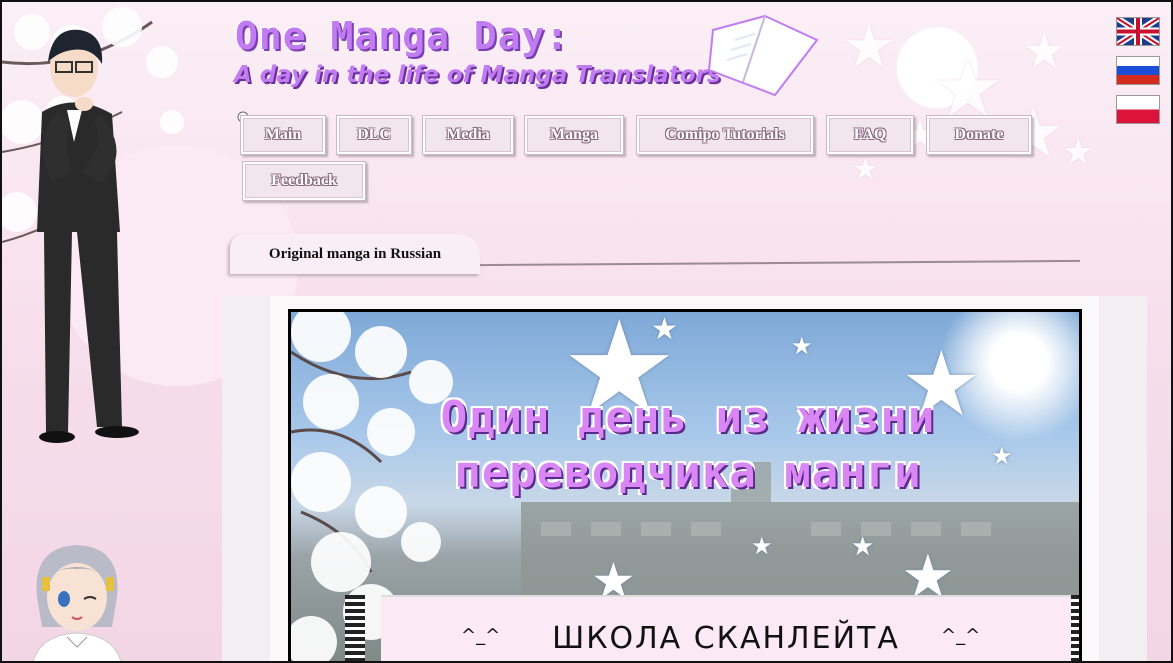  Describe the element at coordinates (726, 628) in the screenshot. I see `manga-banner: ^_^ ШКОЛА СКАНЛЕЙТА ^_^` at that location.